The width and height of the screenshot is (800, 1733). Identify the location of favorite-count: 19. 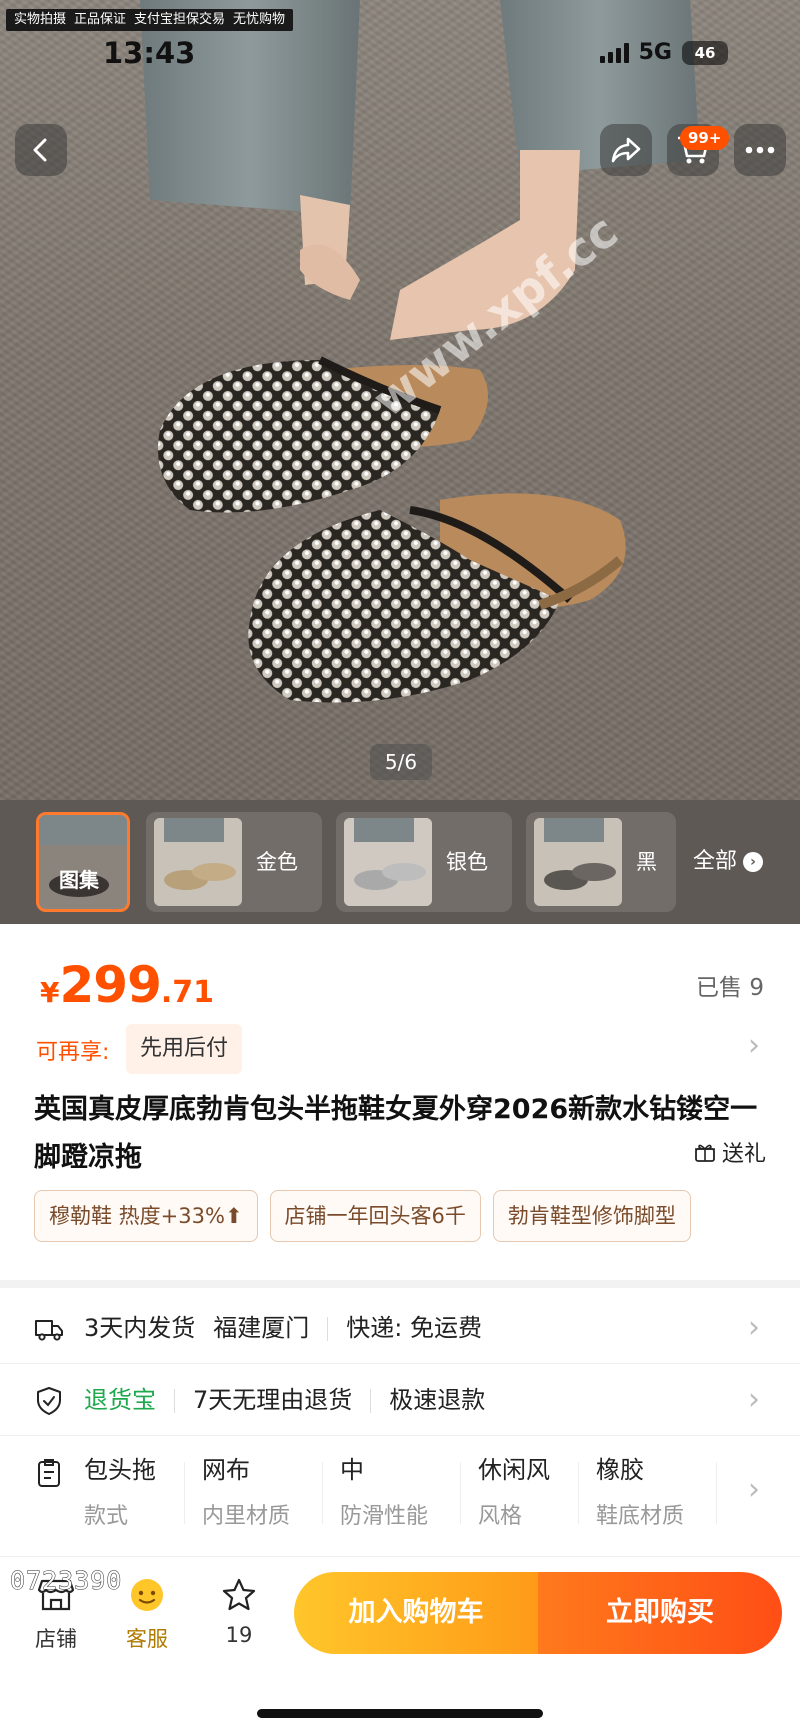
(239, 1635).